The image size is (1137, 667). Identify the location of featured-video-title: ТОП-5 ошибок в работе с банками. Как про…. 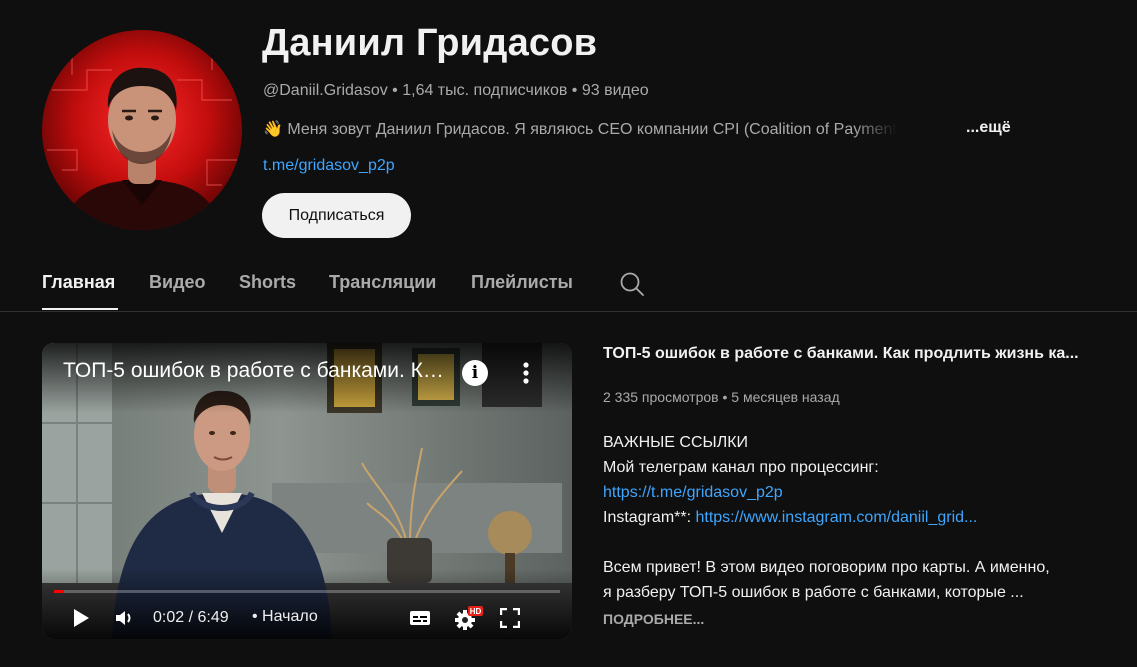
(855, 354).